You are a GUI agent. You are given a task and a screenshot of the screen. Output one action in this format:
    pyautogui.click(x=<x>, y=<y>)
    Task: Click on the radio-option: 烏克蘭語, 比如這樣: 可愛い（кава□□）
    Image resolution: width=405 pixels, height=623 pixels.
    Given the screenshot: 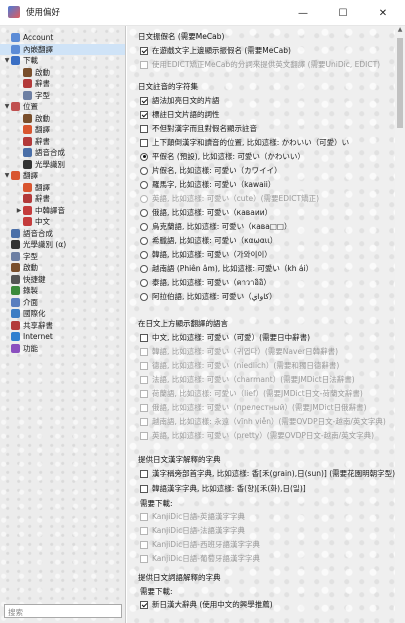 What is the action you would take?
    pyautogui.click(x=216, y=226)
    